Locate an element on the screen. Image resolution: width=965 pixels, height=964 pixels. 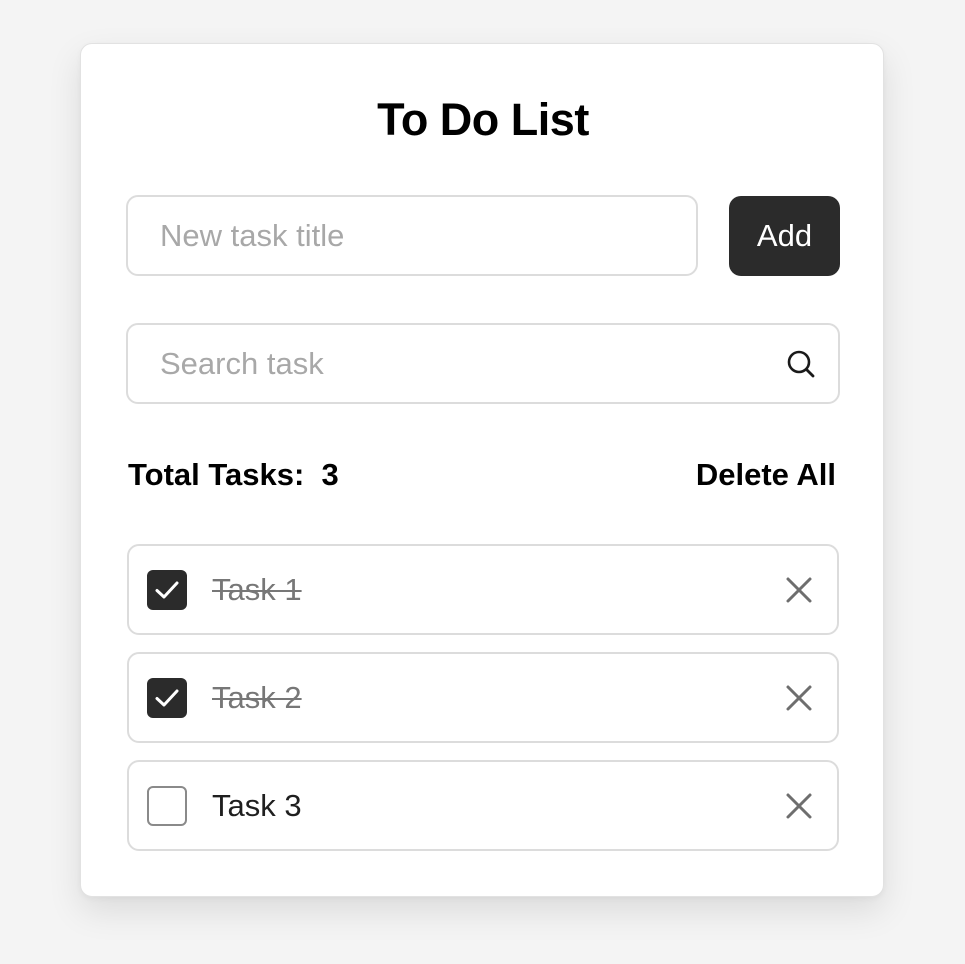
task-title: Task 1 is located at coordinates (257, 589).